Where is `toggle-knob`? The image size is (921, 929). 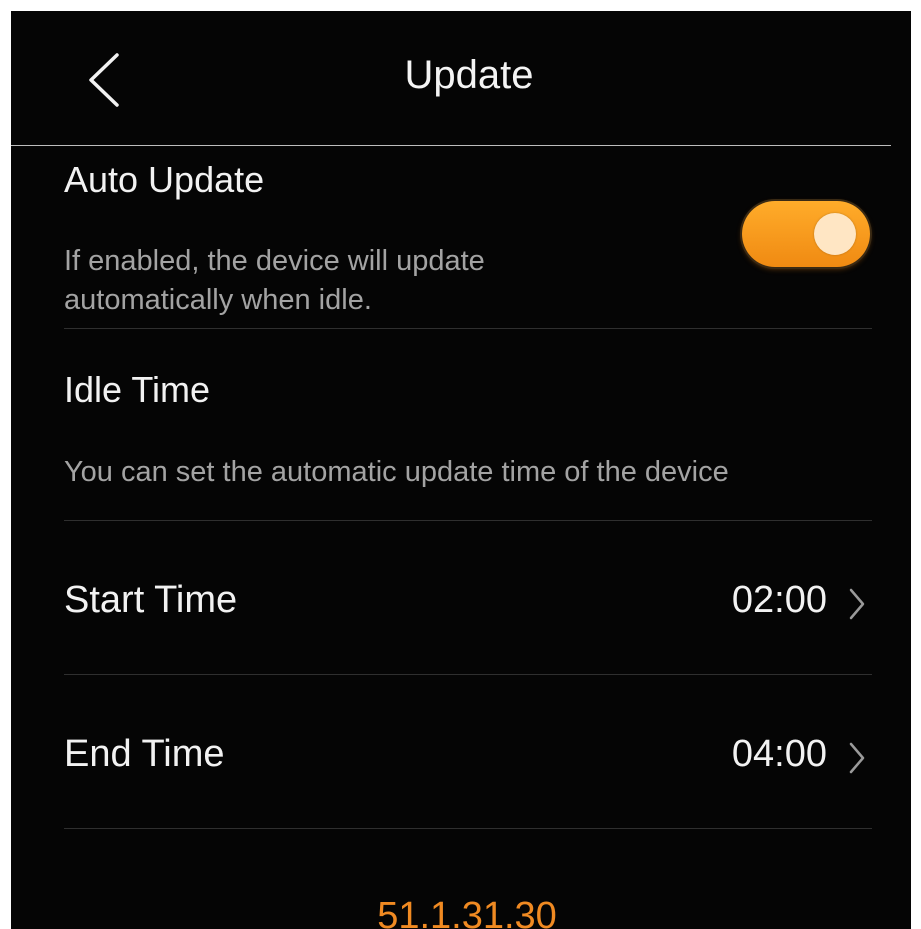 toggle-knob is located at coordinates (835, 234).